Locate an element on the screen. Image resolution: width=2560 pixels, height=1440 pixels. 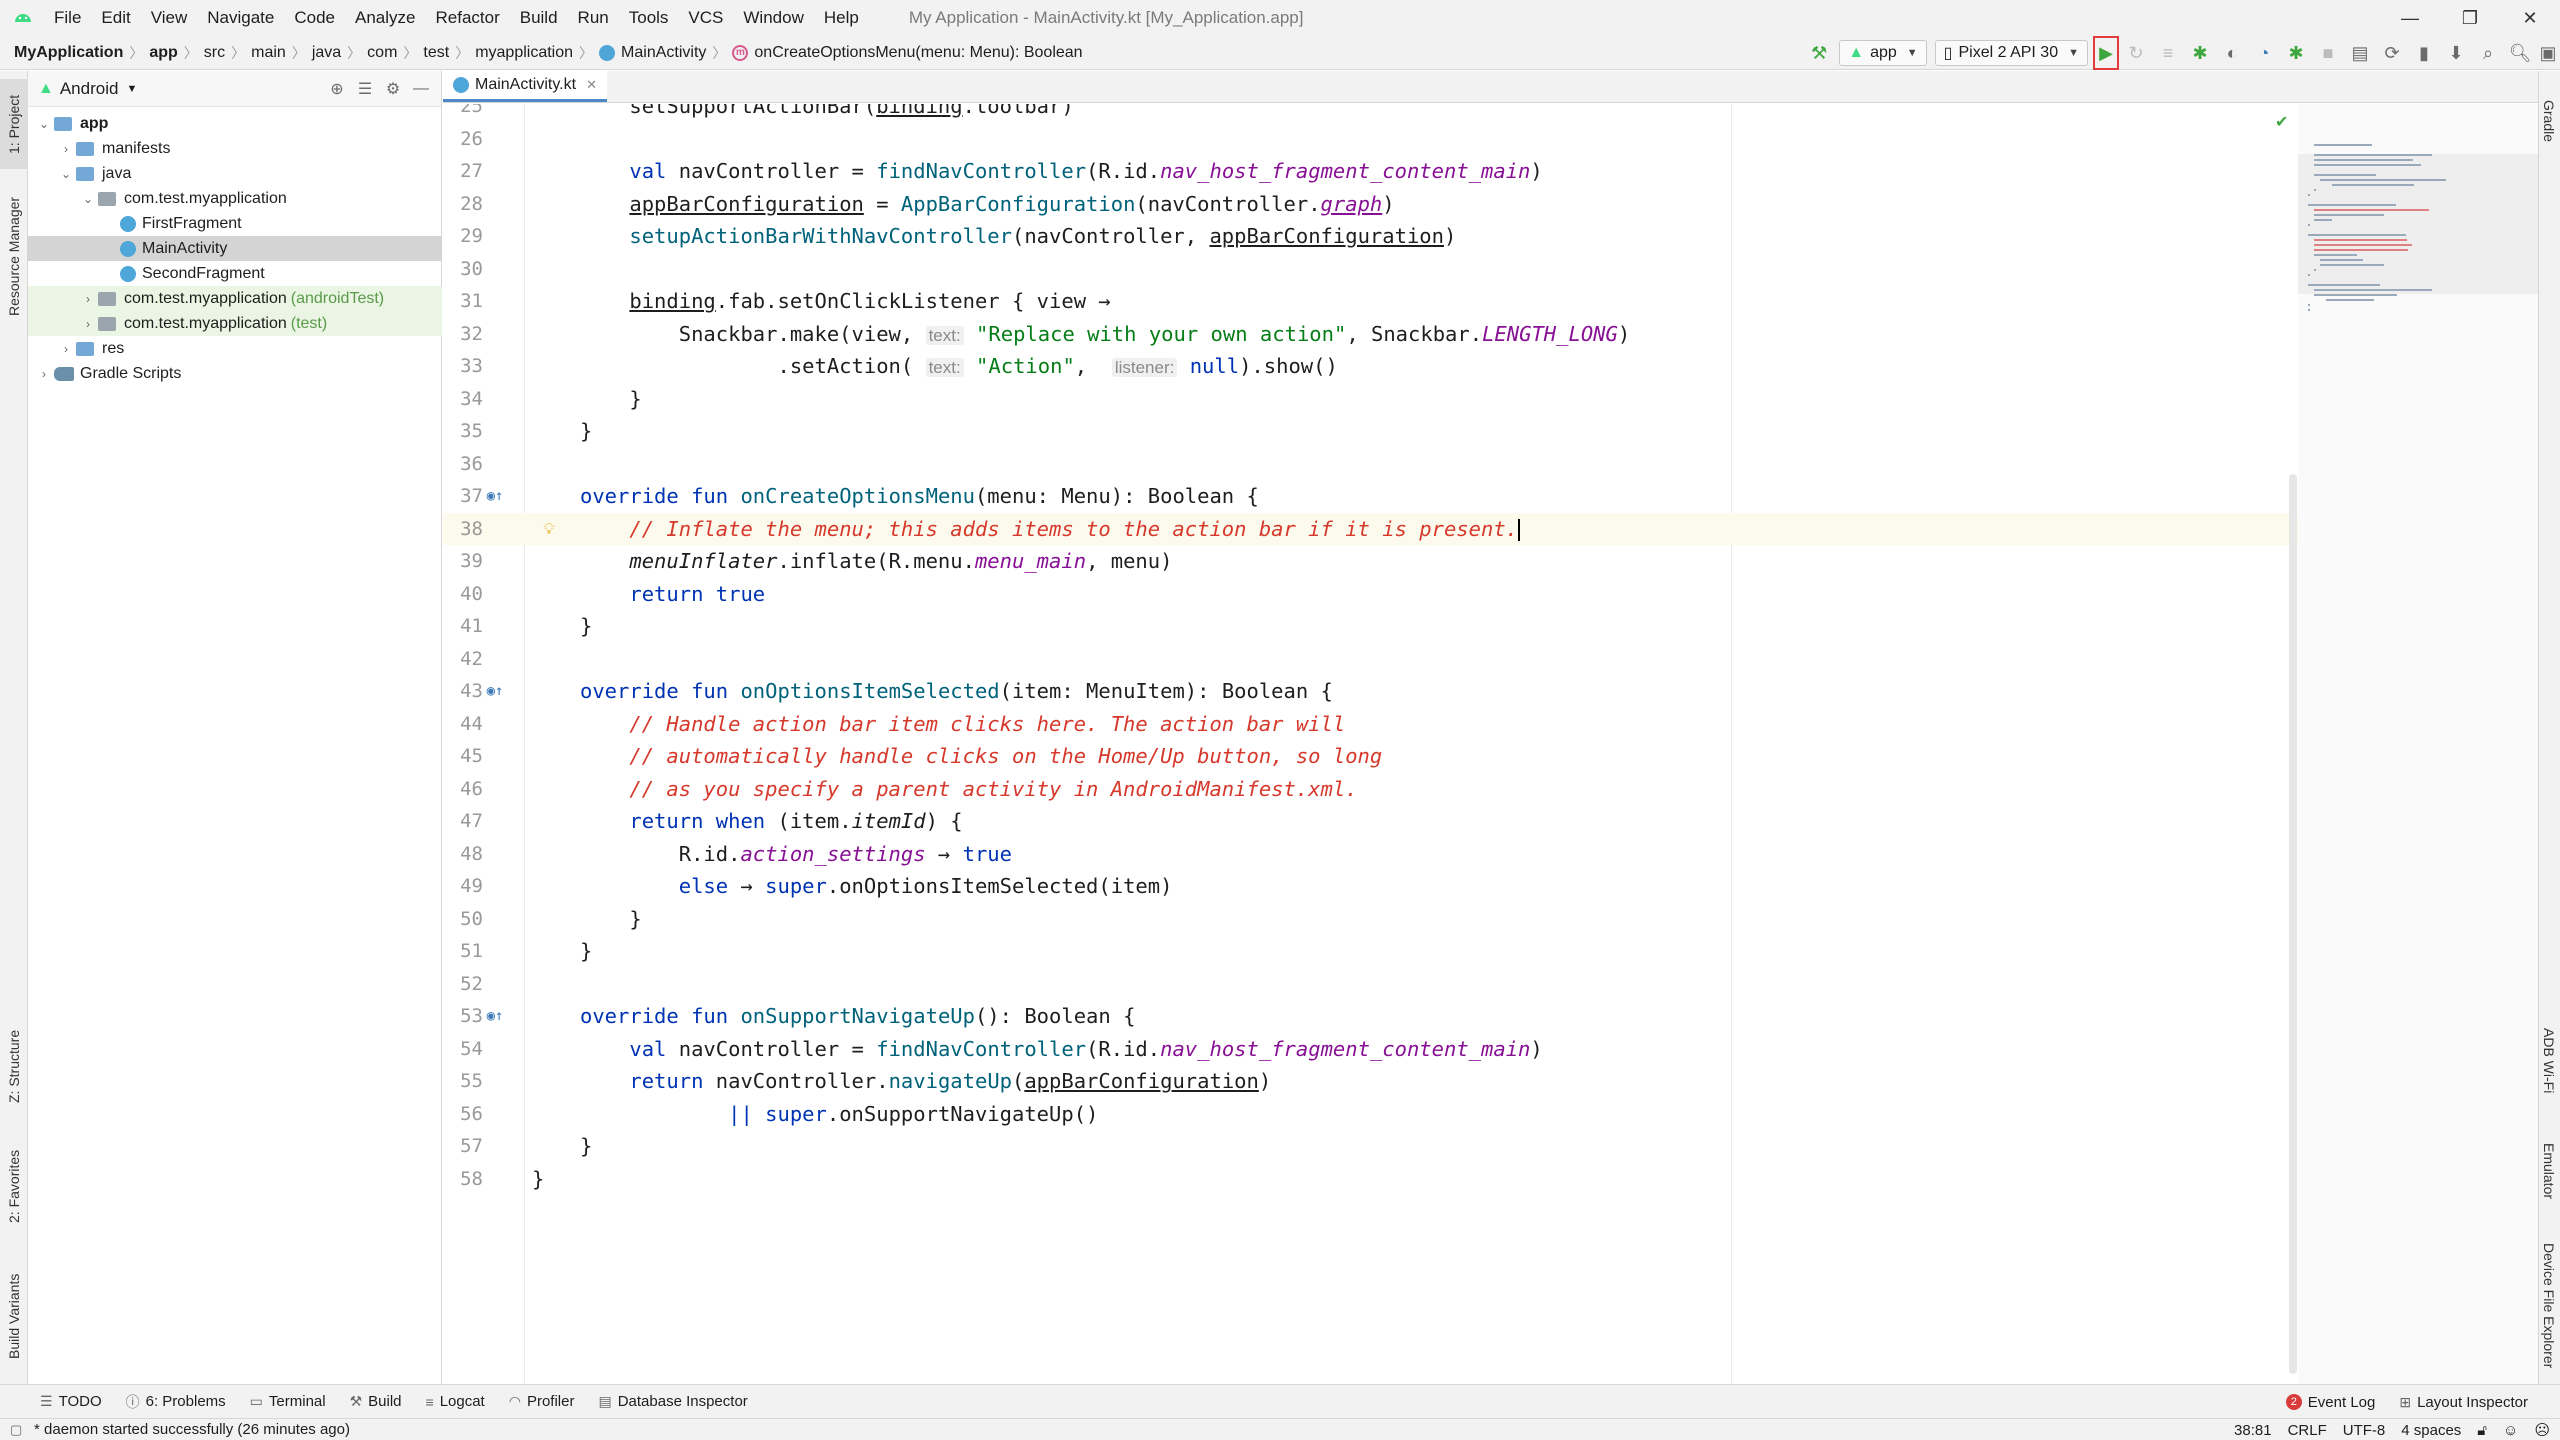
line-separator: CRLF is located at coordinates (2307, 1430).